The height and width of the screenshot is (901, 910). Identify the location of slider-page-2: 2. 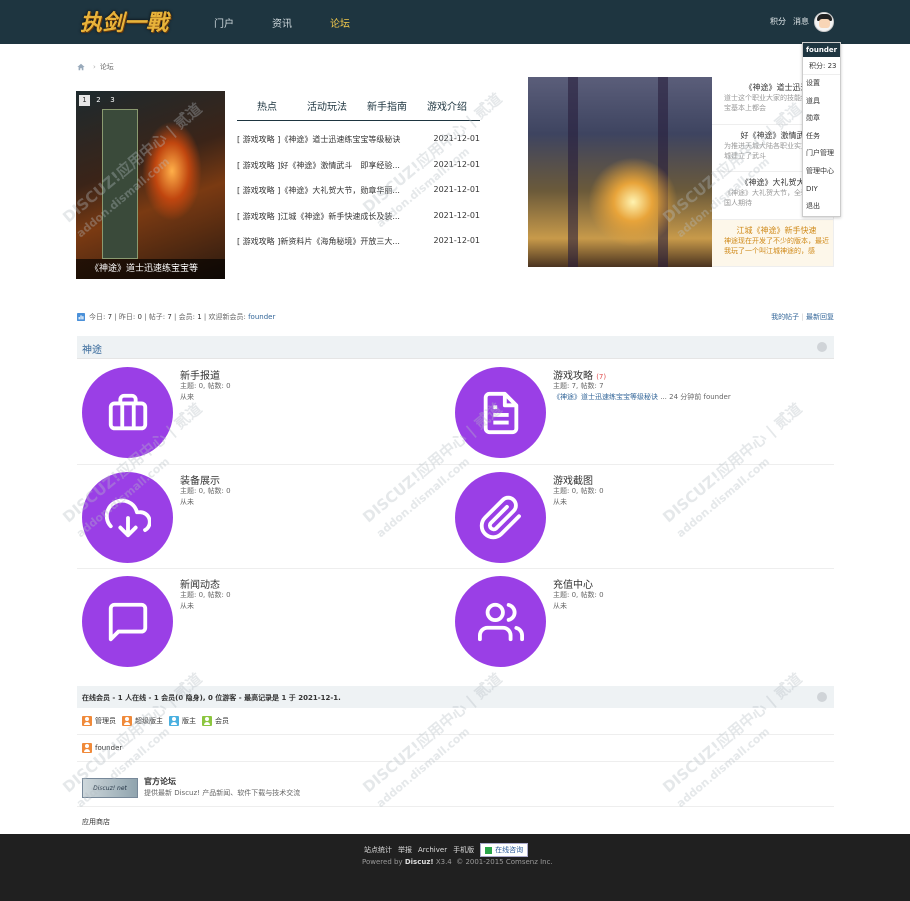
(98, 100).